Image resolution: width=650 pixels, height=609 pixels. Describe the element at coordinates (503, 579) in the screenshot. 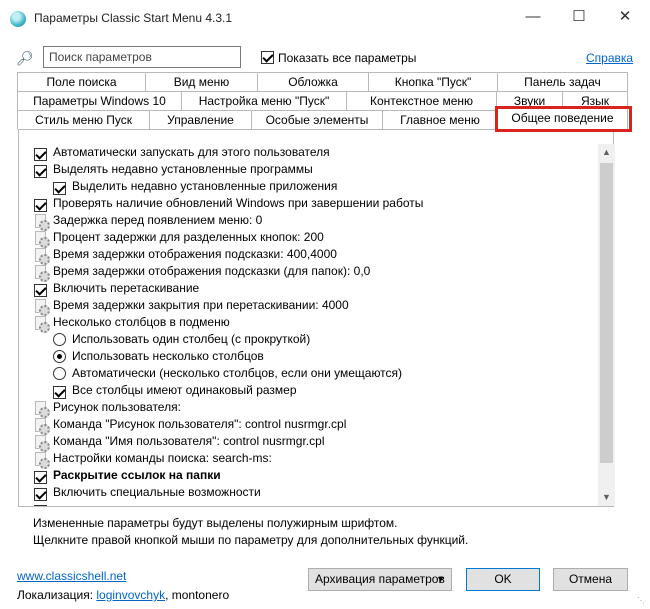

I see `ok-button: OK` at that location.